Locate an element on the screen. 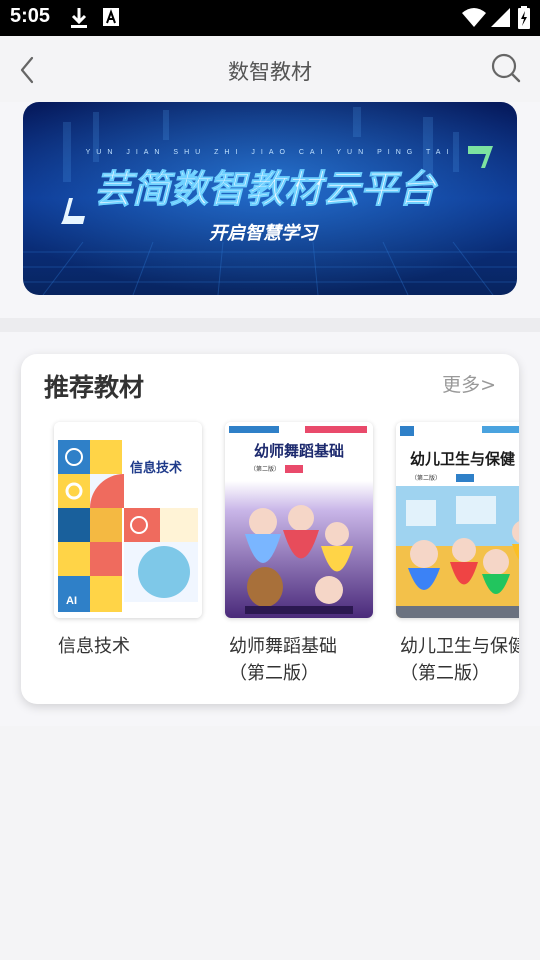  banner-subtitle: 开启智慧学习 is located at coordinates (264, 233).